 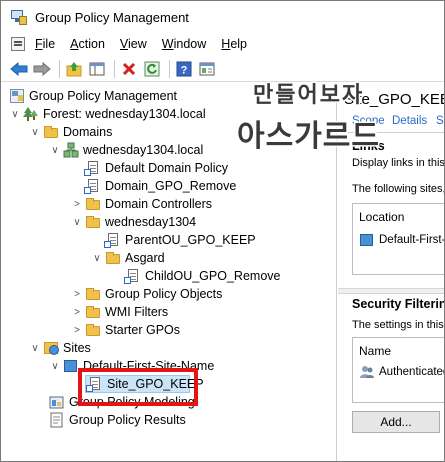 What do you see at coordinates (141, 204) in the screenshot?
I see `tree-domain-controllers: > Domain Controllers` at bounding box center [141, 204].